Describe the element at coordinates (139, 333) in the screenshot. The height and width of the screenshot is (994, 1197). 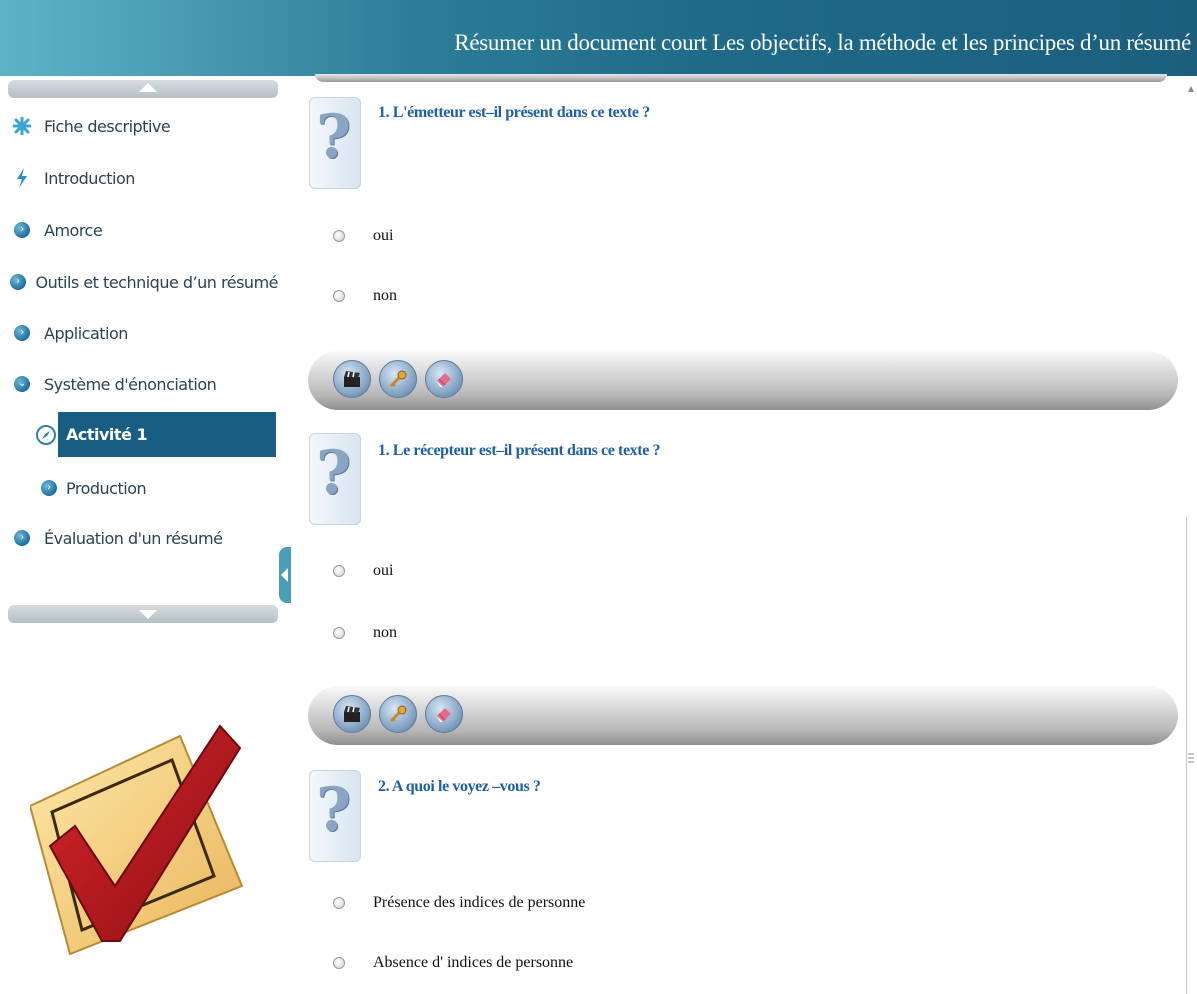
I see `sidebar-item-application: › Application` at that location.